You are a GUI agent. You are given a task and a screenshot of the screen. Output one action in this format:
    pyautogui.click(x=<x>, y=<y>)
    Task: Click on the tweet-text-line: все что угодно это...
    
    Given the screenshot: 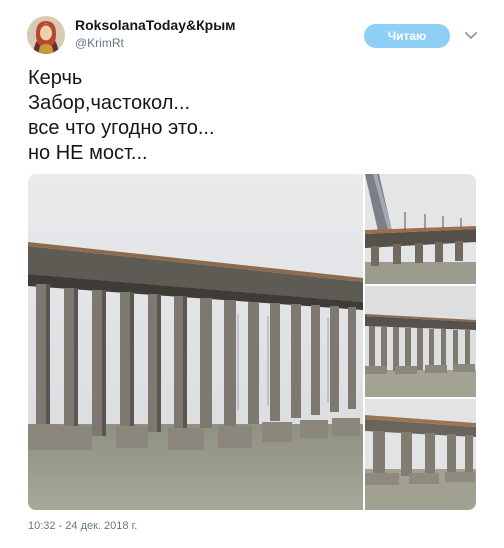 What is the action you would take?
    pyautogui.click(x=121, y=128)
    